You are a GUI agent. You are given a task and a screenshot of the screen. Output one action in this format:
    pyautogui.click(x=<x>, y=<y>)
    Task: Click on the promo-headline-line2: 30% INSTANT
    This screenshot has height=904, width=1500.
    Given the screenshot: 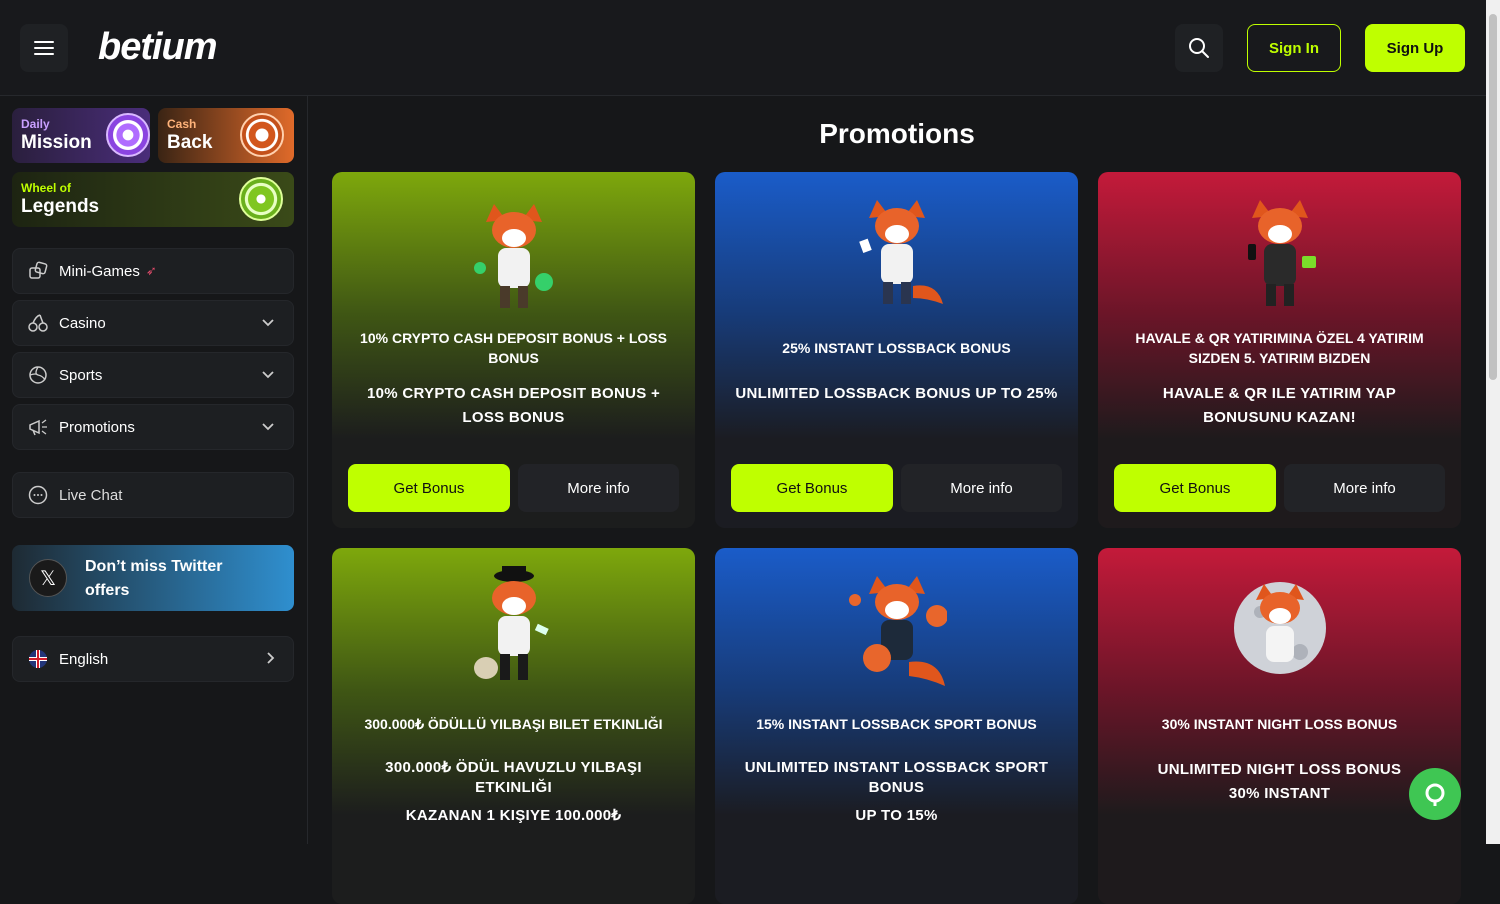 What is the action you would take?
    pyautogui.click(x=1279, y=793)
    